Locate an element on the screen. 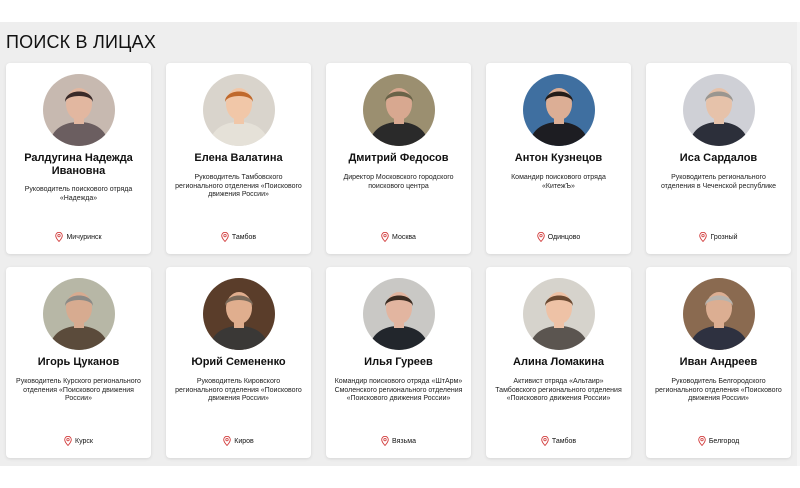  person-name: Елена Валатина is located at coordinates (238, 158).